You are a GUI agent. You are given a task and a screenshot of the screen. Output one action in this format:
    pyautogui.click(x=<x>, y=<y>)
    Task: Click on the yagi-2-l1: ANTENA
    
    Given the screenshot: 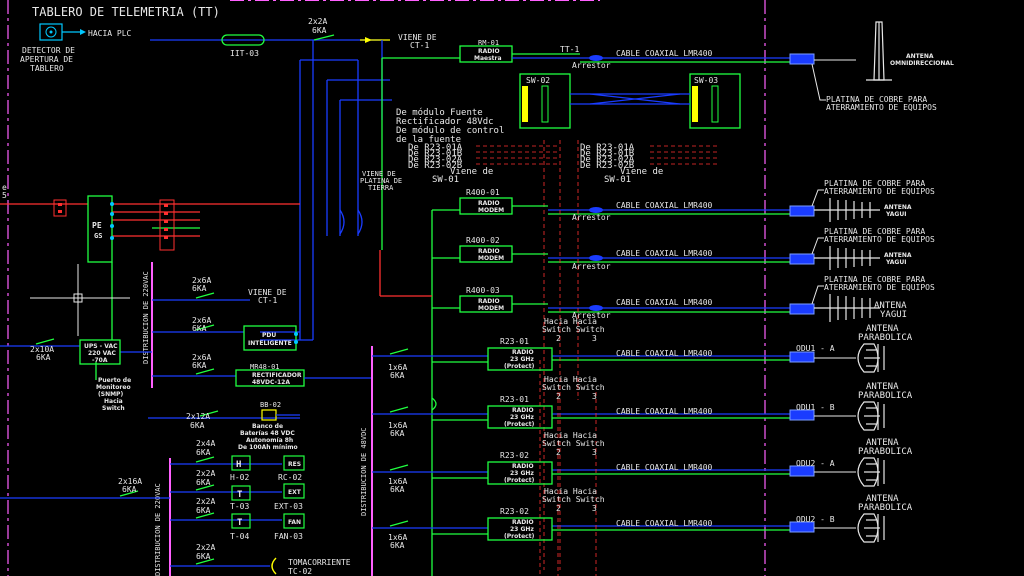 What is the action you would take?
    pyautogui.click(x=898, y=255)
    